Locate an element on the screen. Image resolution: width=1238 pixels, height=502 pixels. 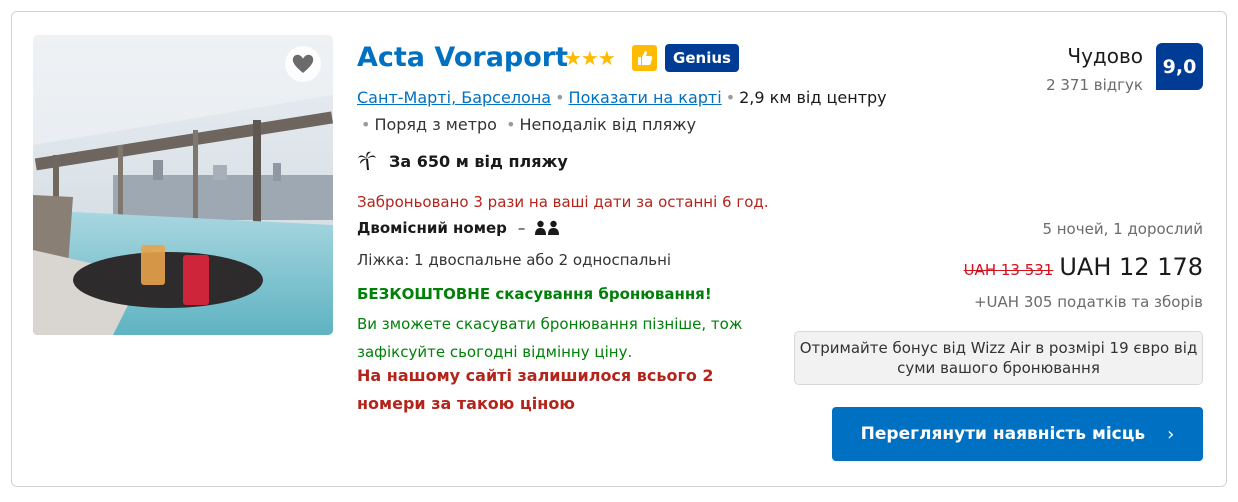
palm-tree-icon is located at coordinates (367, 160).